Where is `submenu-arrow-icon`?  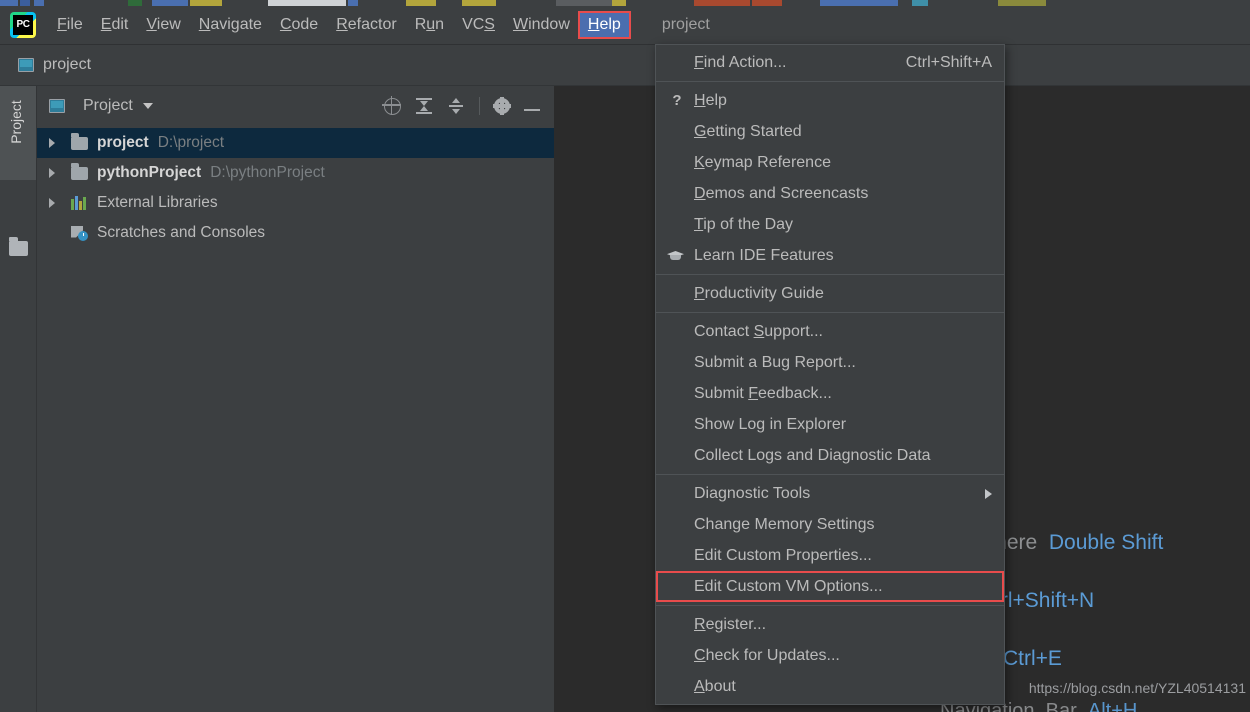
submenu-arrow-icon is located at coordinates (988, 493).